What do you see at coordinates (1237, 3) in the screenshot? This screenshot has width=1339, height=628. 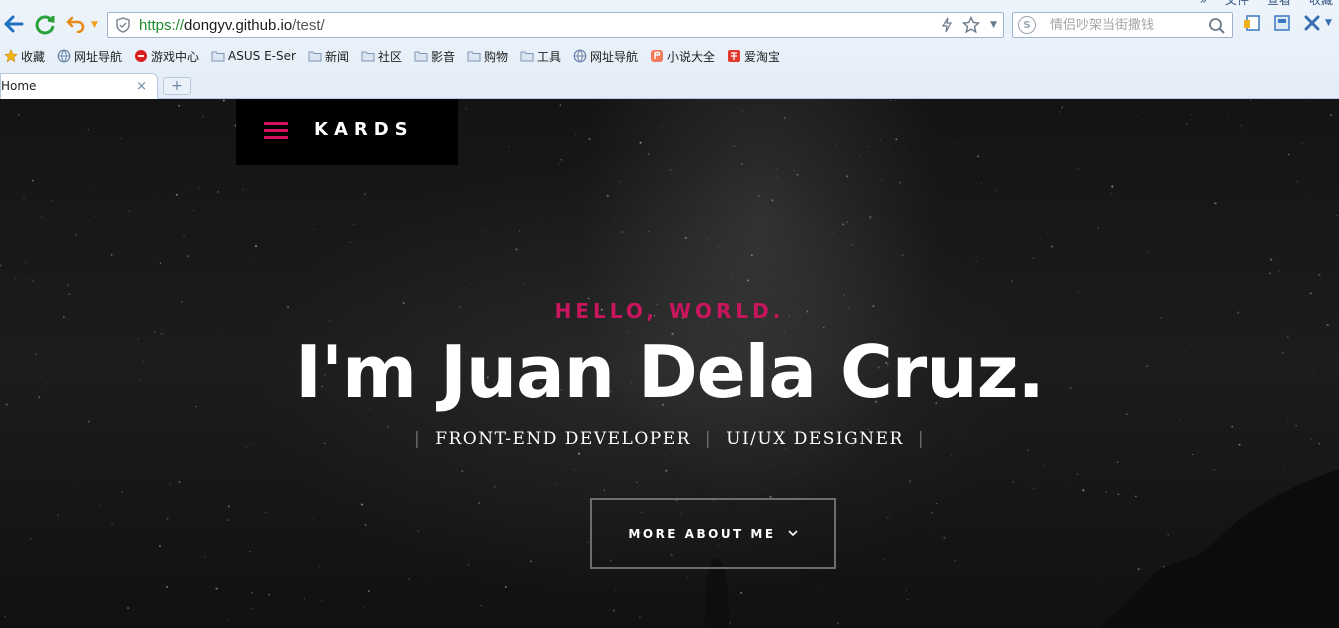 I see `menu-file: 文件` at bounding box center [1237, 3].